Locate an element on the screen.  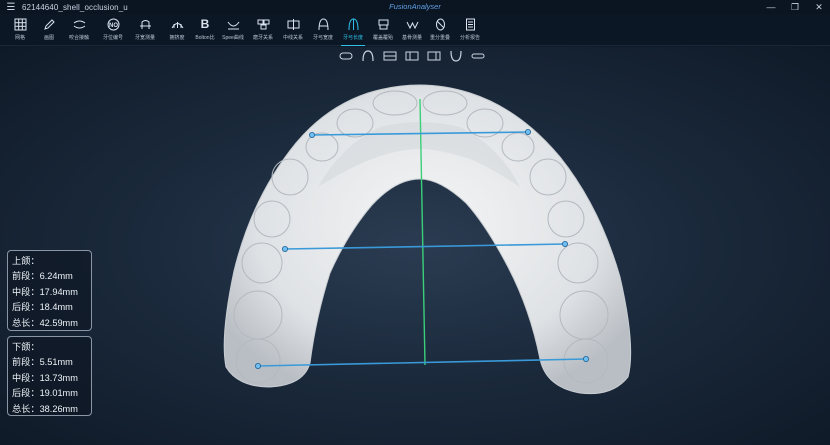
tool-tooth-width: 牙宽测量 is located at coordinates (145, 31).